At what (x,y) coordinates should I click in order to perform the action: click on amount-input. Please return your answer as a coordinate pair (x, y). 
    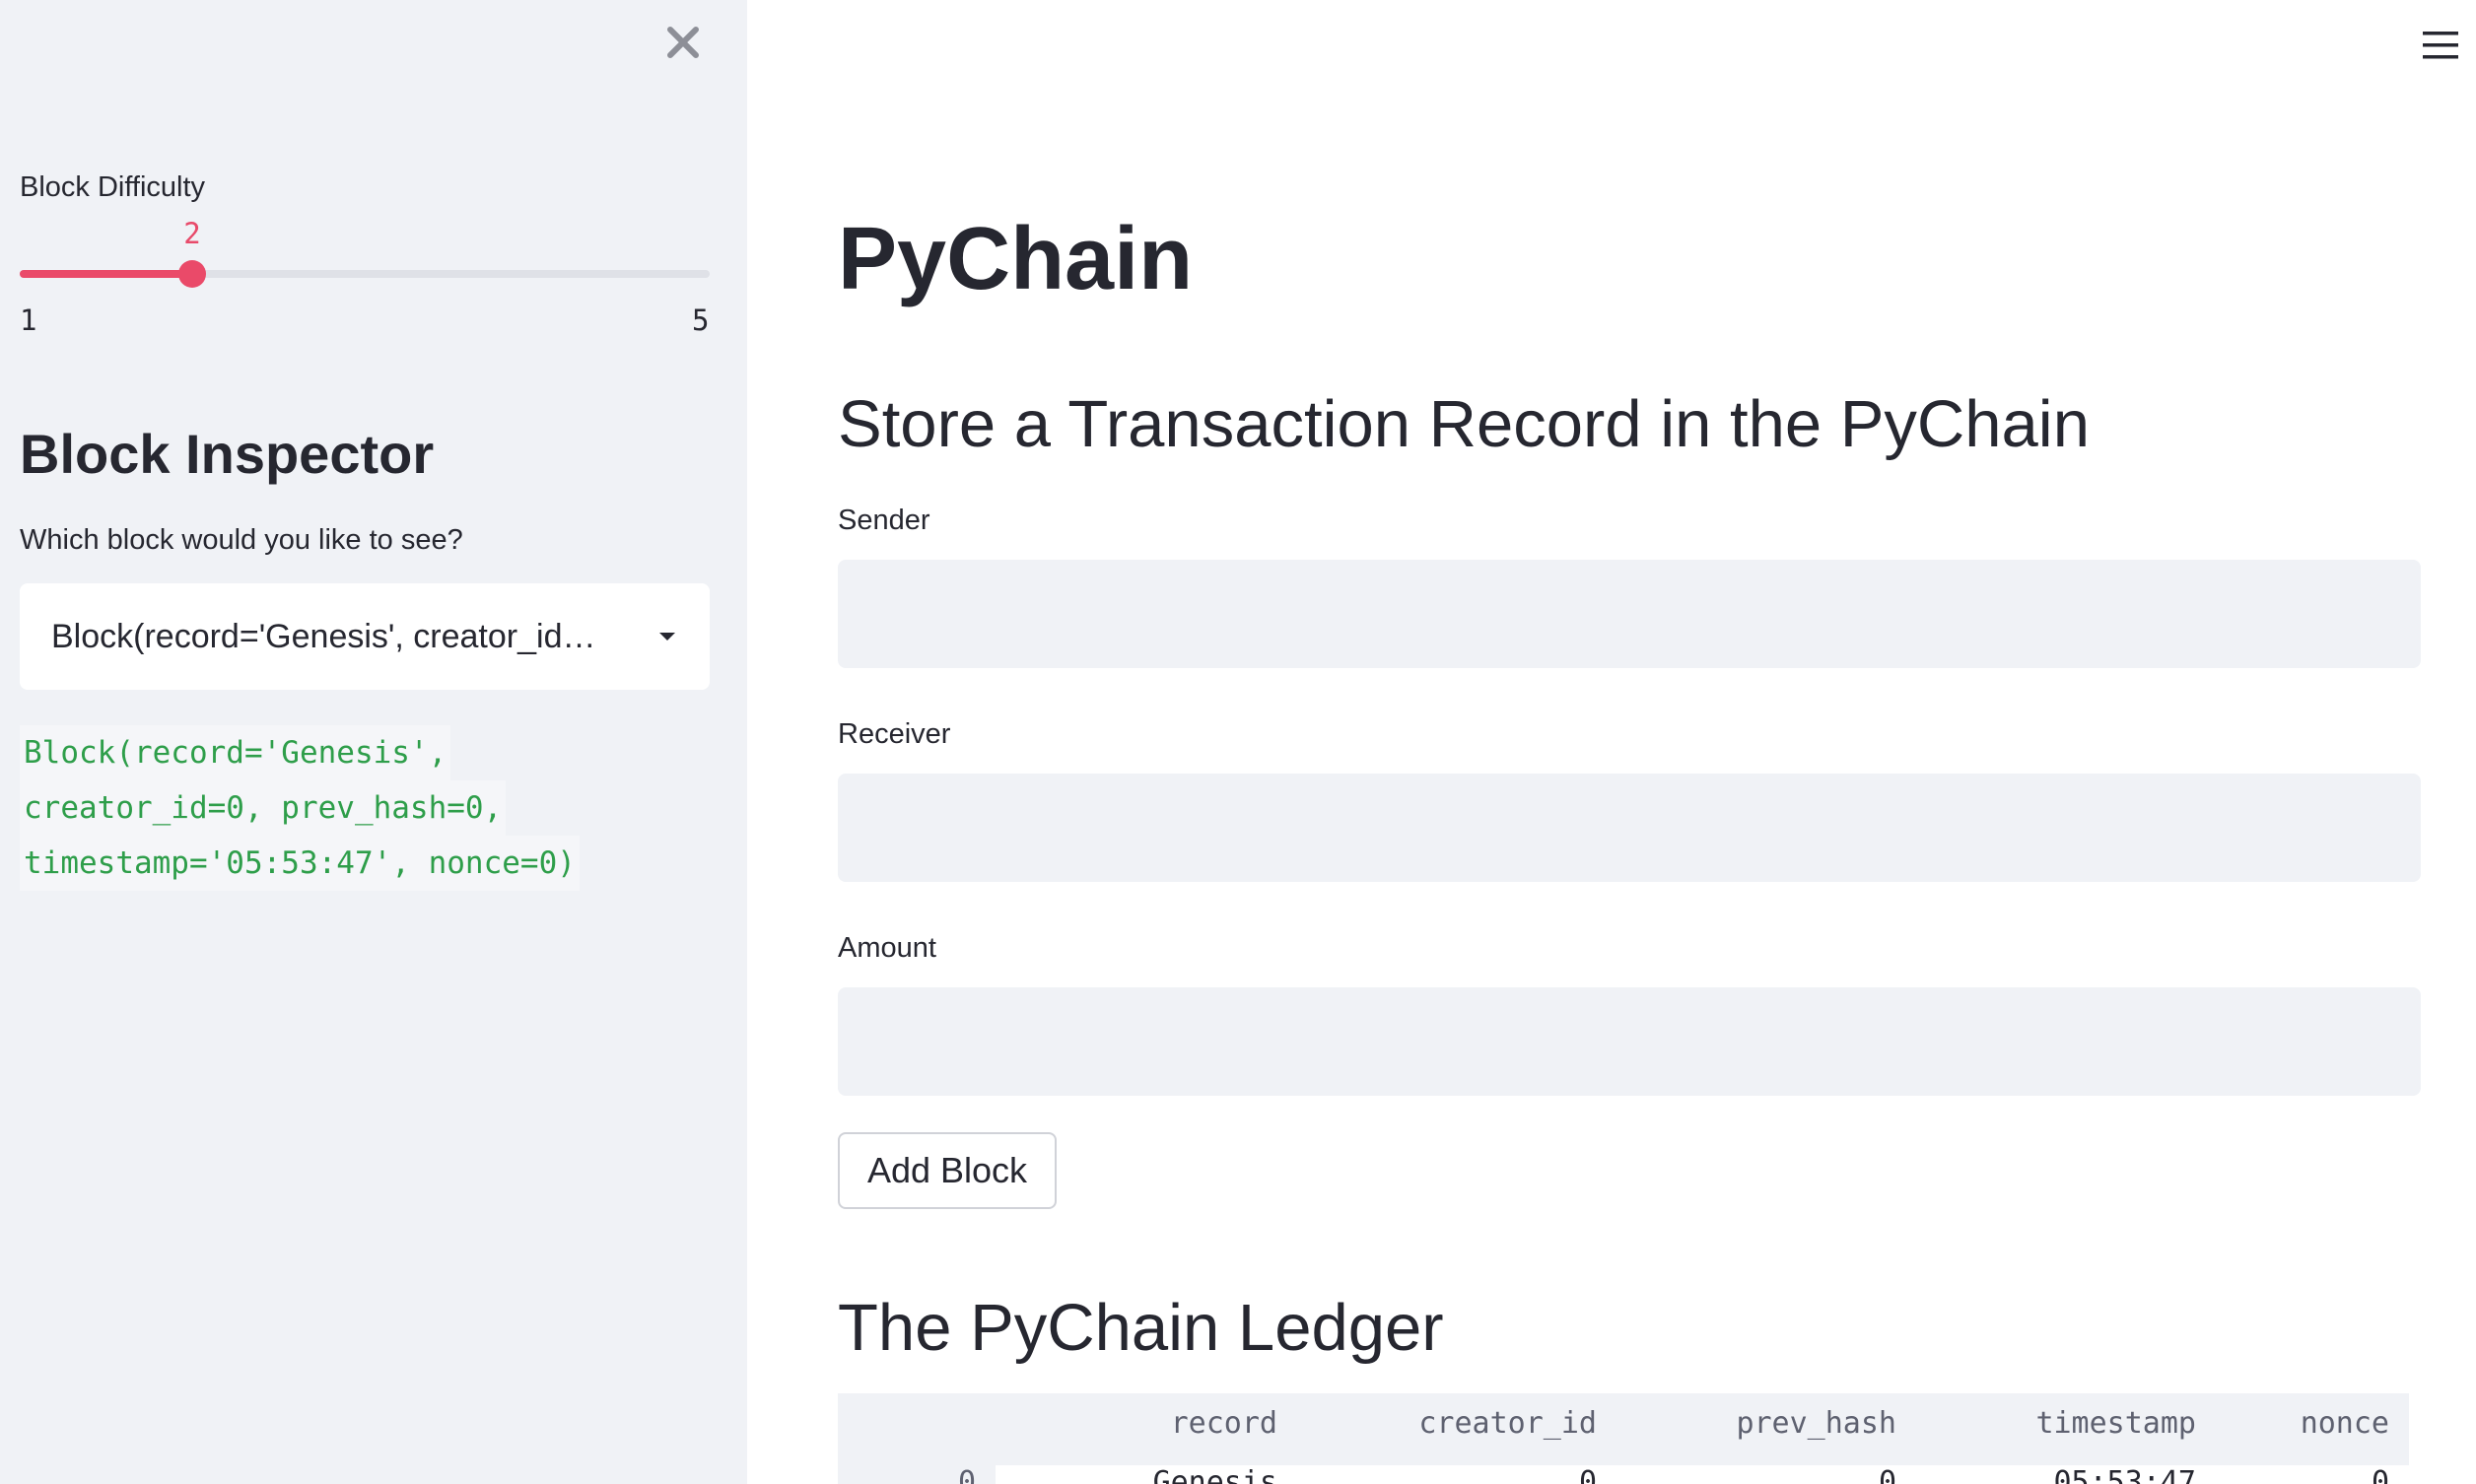
    Looking at the image, I should click on (1629, 1041).